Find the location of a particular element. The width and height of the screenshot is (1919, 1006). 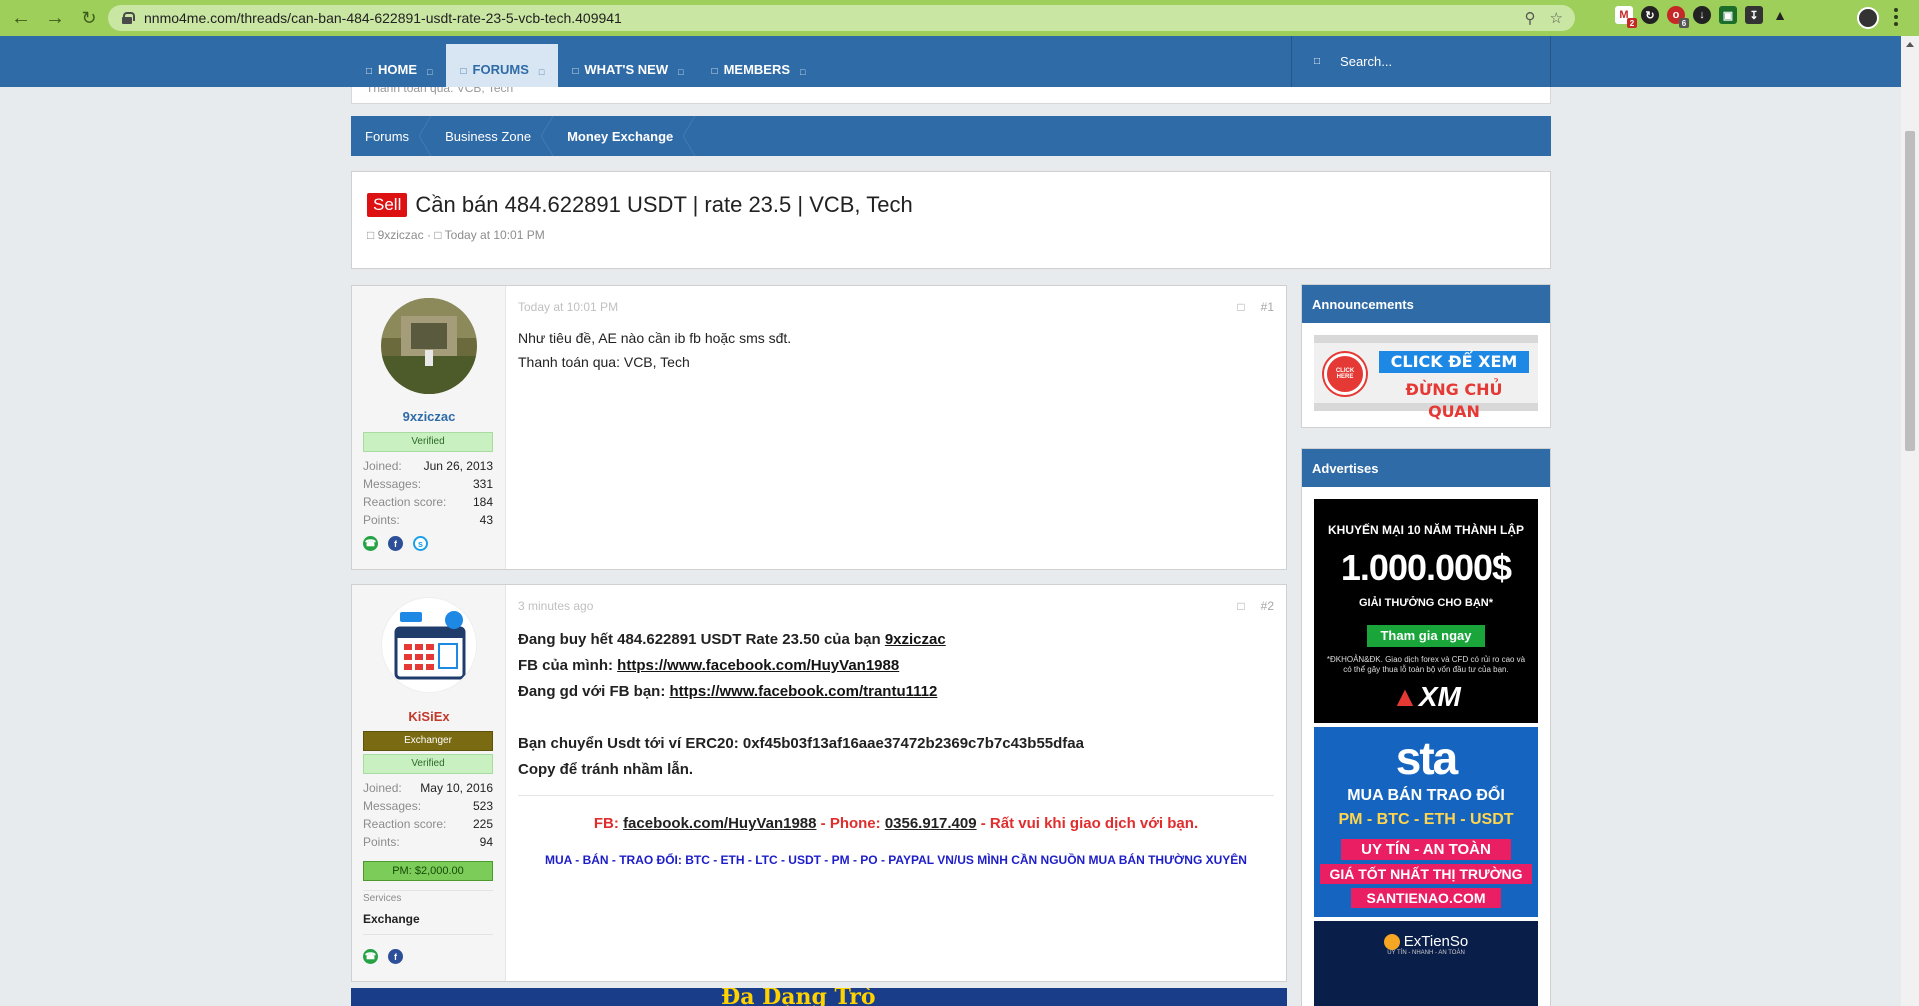

stat-joined: Joined: May 10, 2016 is located at coordinates (428, 790).